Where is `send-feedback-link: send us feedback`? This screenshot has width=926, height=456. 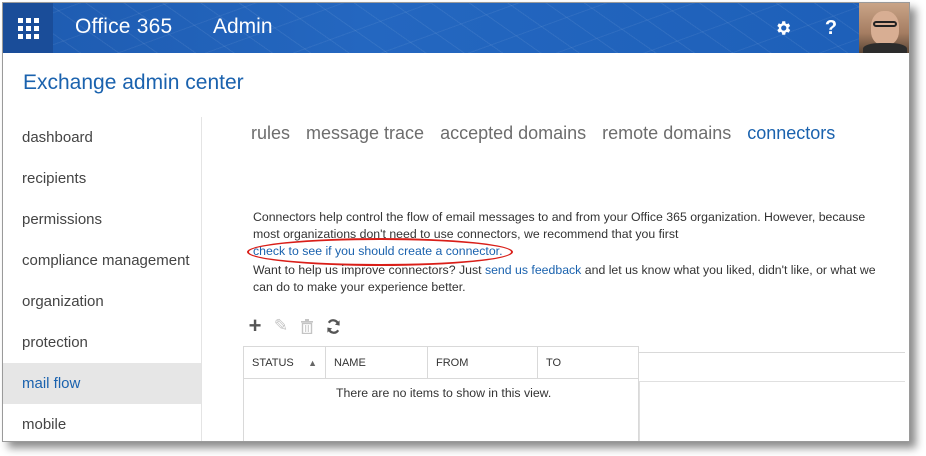 send-feedback-link: send us feedback is located at coordinates (533, 270).